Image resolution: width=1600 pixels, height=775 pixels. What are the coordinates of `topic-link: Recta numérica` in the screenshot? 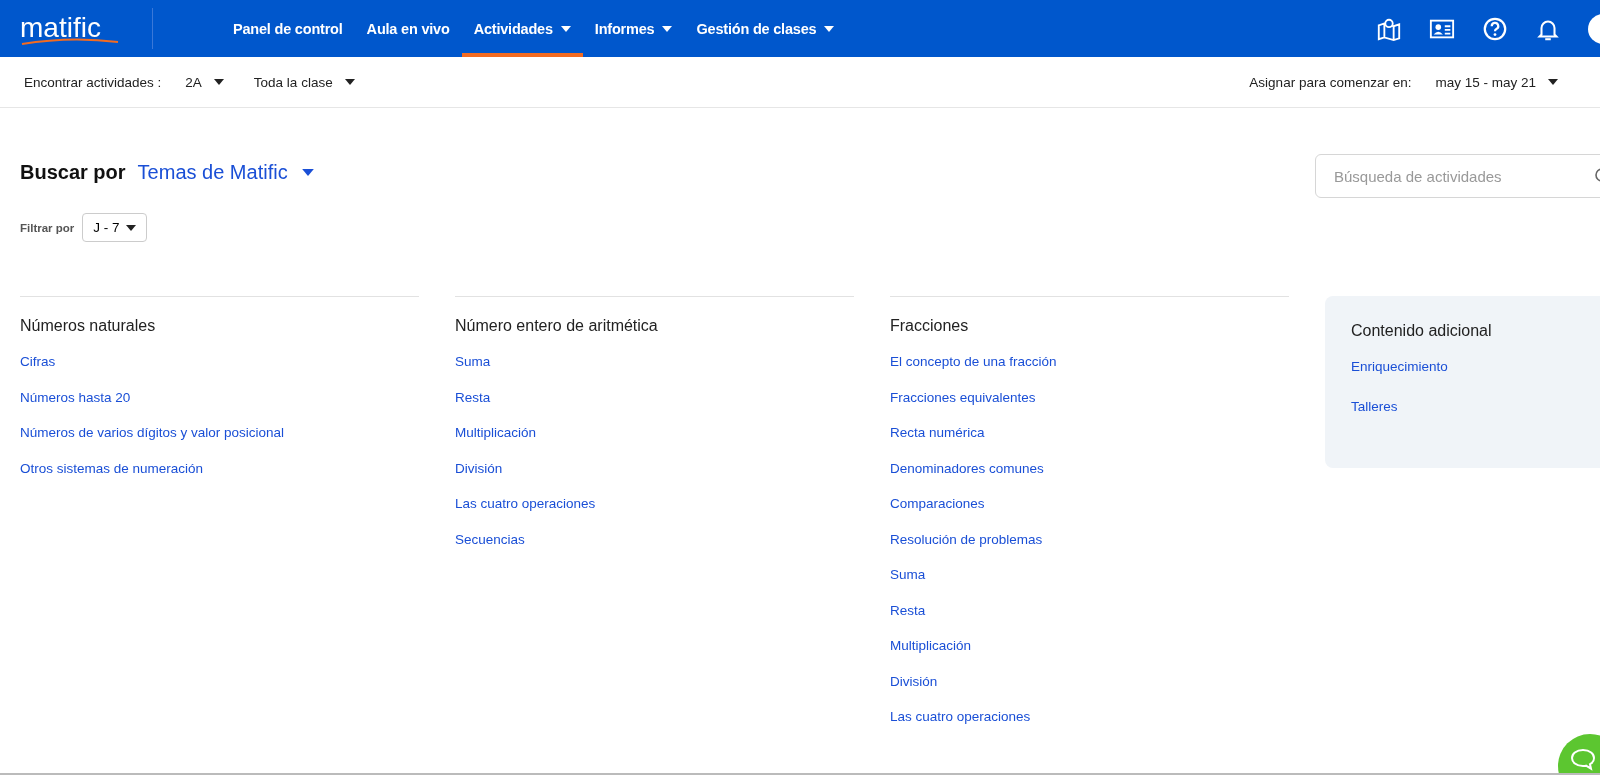 It's located at (1089, 433).